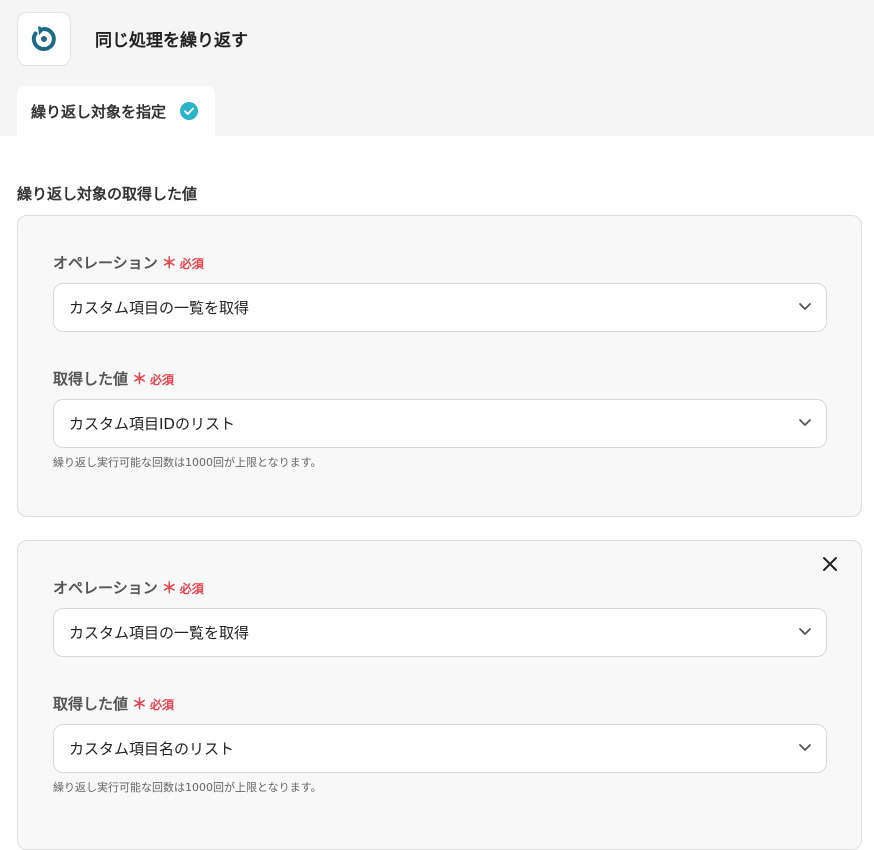 The image size is (874, 850). I want to click on tab-target-settings: 繰り返し対象を指定, so click(116, 111).